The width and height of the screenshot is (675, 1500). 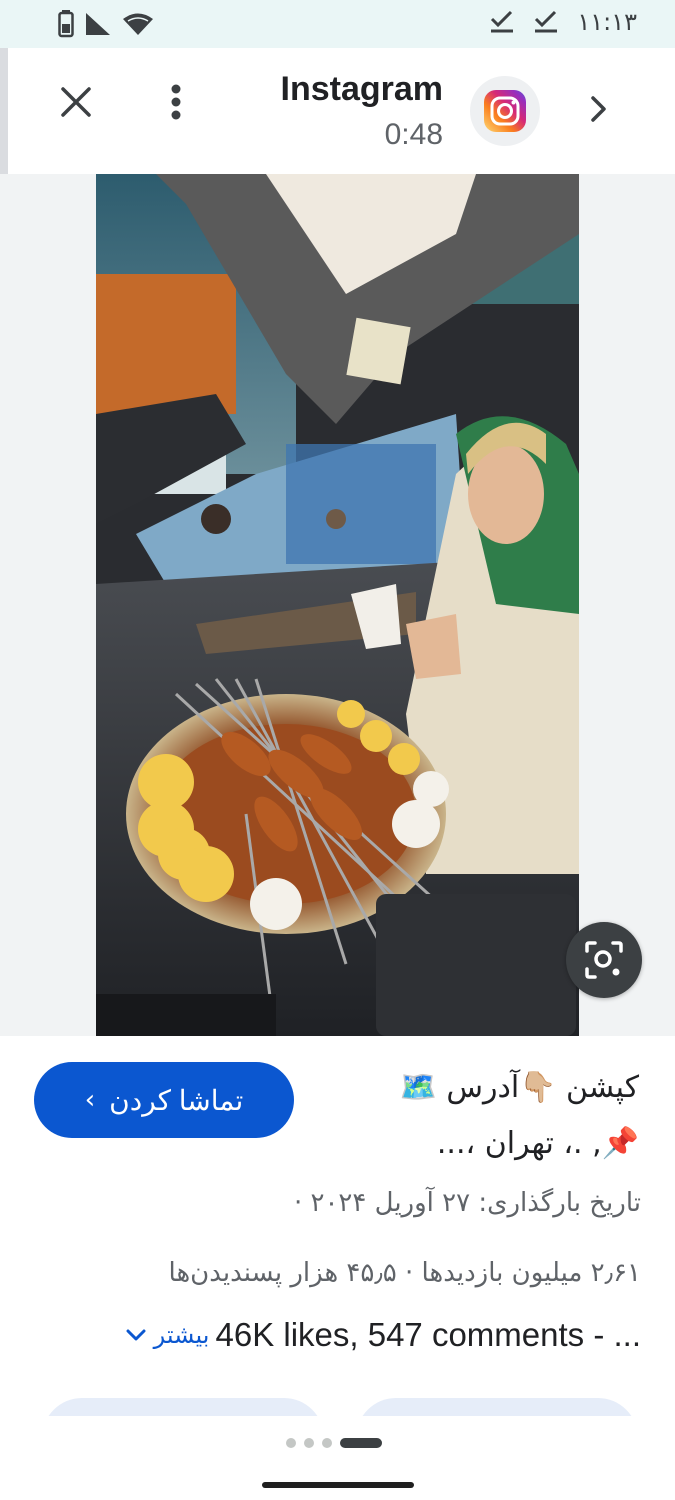 I want to click on chevron-right-icon, so click(x=598, y=109).